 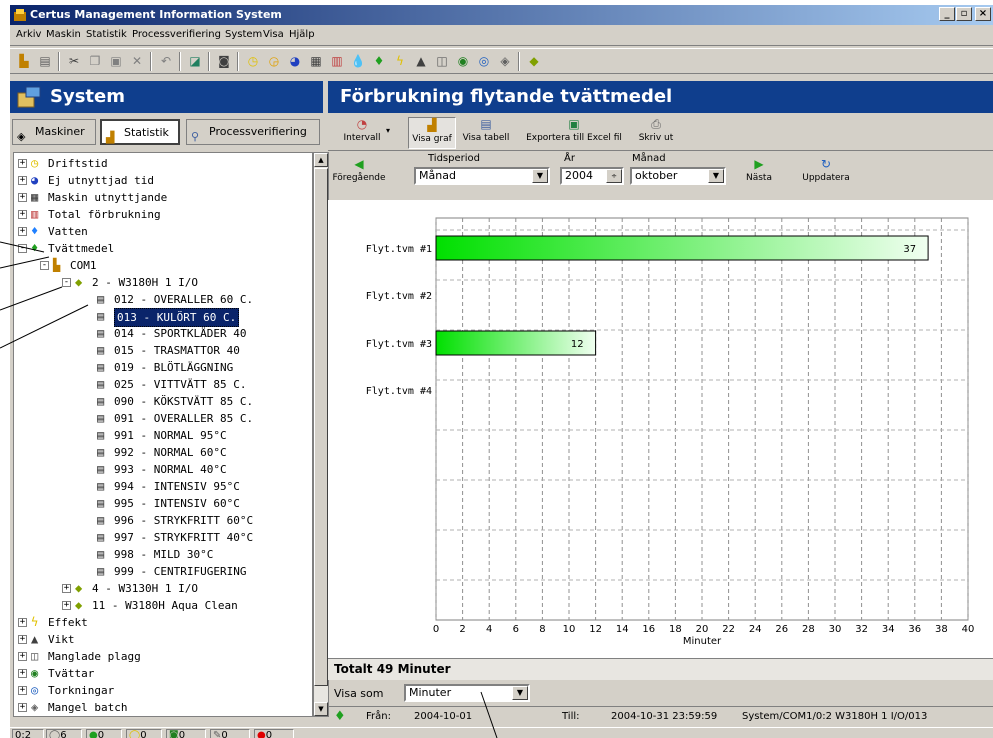 What do you see at coordinates (163, 367) in the screenshot?
I see `tree-item: ▤ 019 - BLÖTLÄGGNING` at bounding box center [163, 367].